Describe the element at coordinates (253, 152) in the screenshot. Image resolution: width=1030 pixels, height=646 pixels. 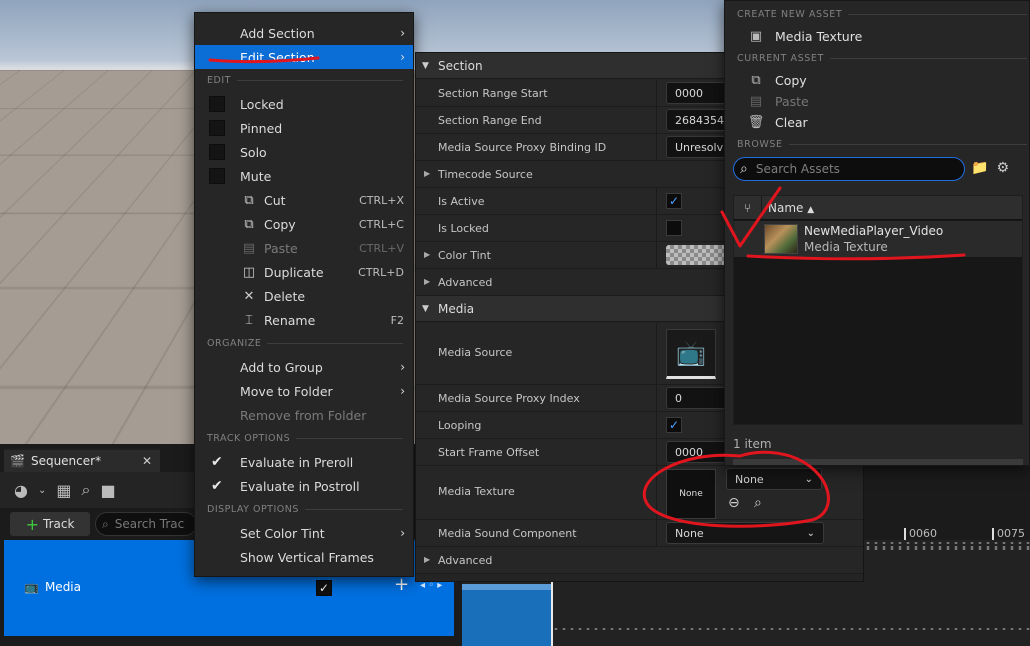
I see `menu-item-label: Solo` at that location.